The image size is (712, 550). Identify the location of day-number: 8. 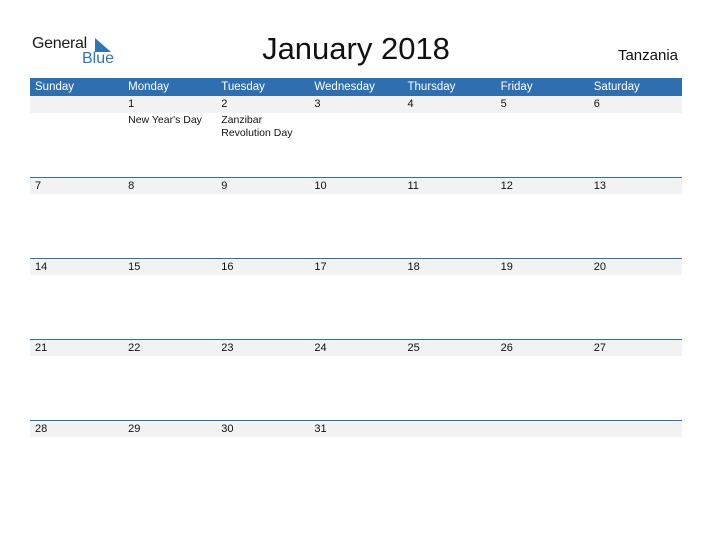
(131, 186).